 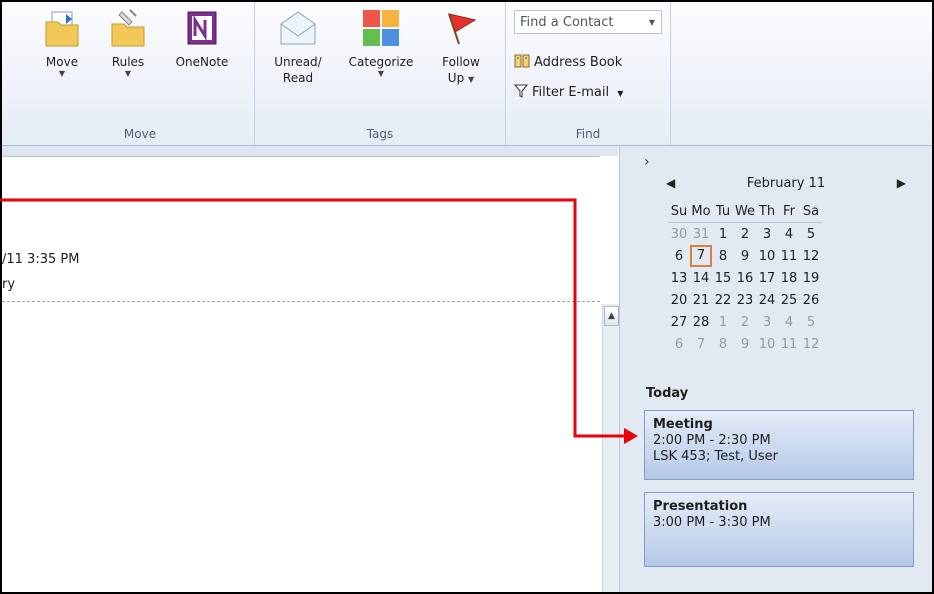 I want to click on address-book-button: Address Book, so click(x=568, y=63).